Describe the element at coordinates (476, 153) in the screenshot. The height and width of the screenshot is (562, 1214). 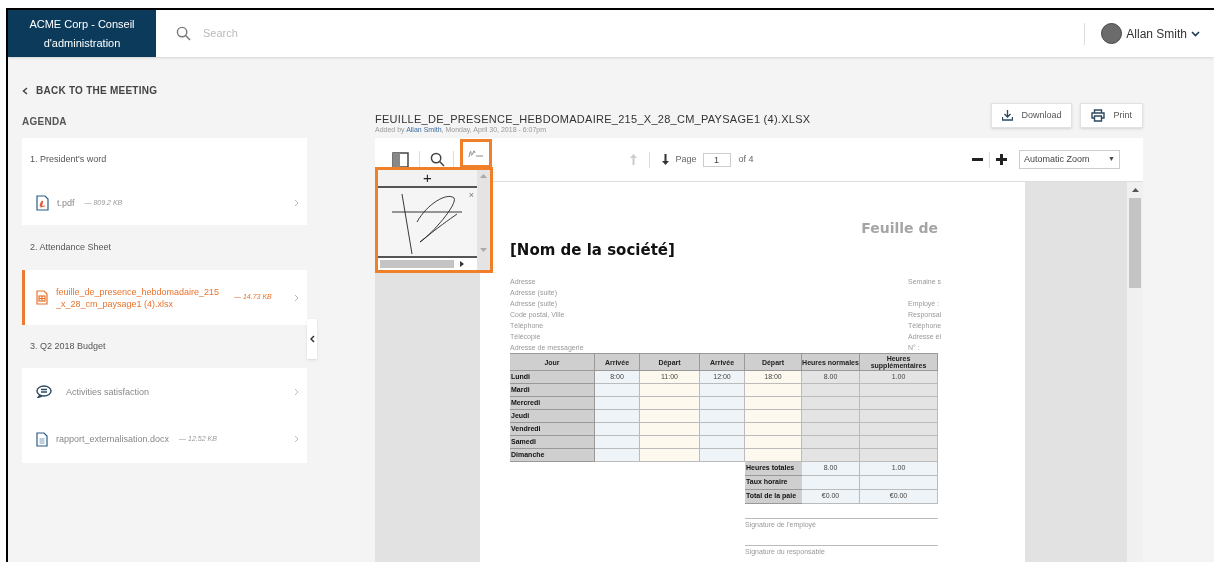
I see `signature-icon` at that location.